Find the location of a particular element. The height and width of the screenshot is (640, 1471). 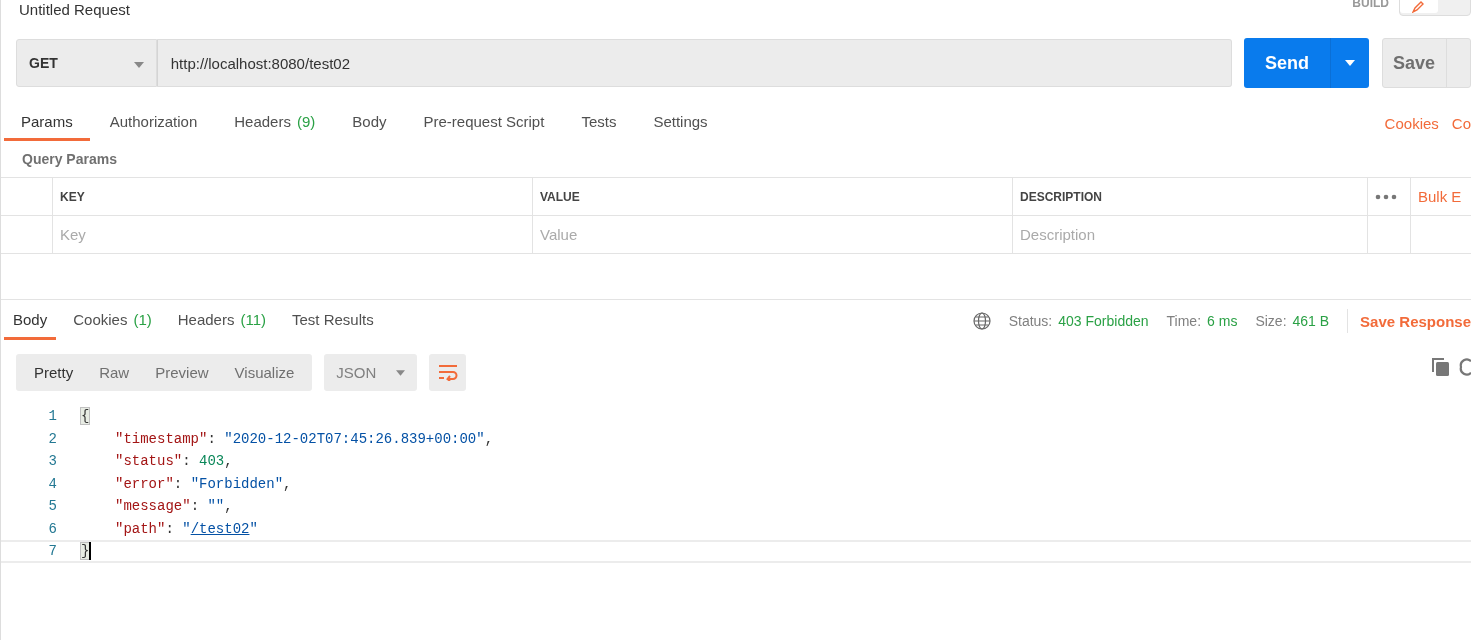

line-number: 7 is located at coordinates (52, 551).